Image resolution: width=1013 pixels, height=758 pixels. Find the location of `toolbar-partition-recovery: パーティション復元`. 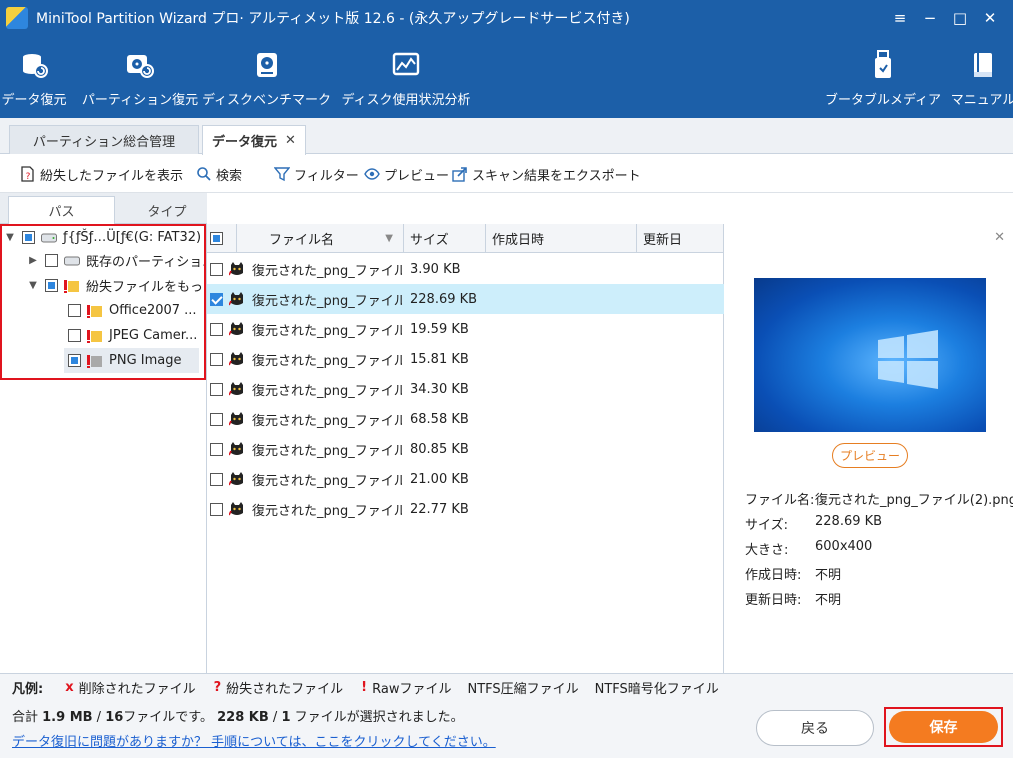

toolbar-partition-recovery: パーティション復元 is located at coordinates (140, 77).